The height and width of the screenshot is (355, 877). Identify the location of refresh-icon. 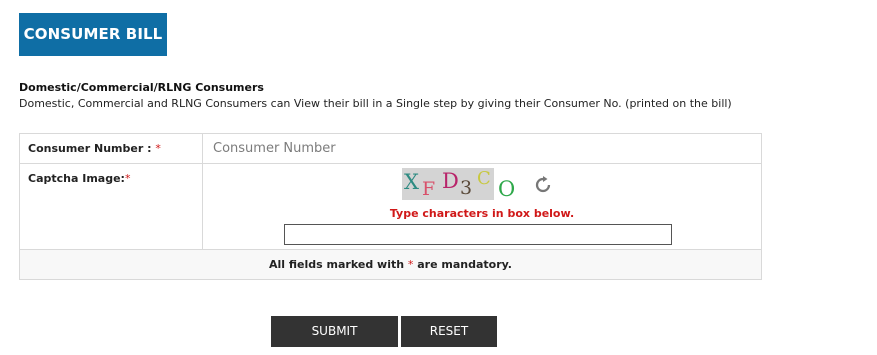
(543, 185).